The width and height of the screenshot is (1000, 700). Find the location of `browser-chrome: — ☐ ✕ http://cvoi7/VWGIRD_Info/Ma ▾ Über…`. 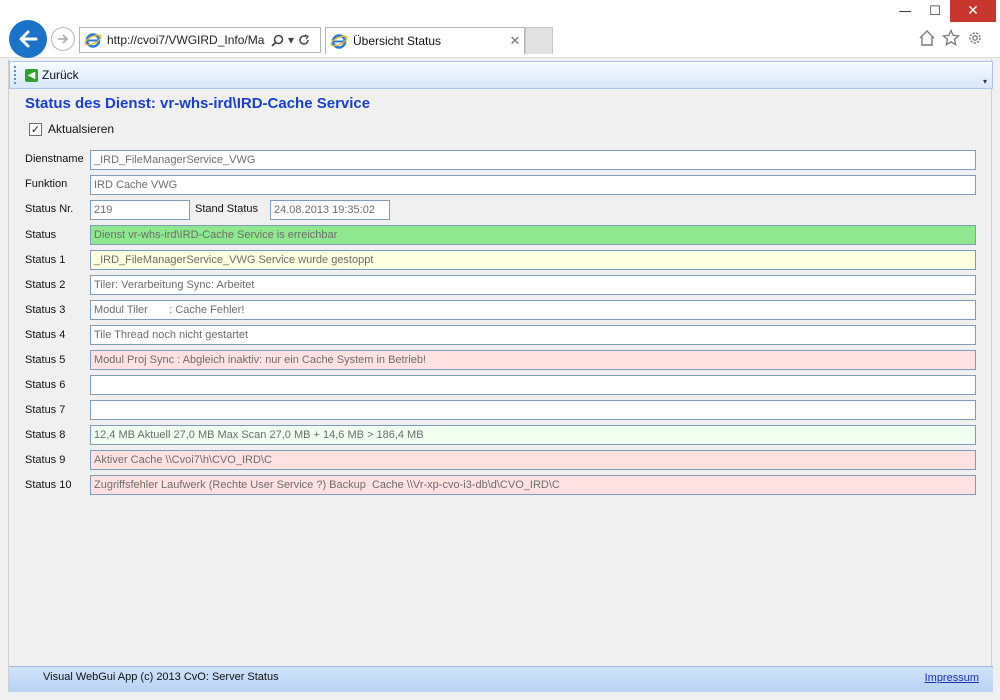

browser-chrome: — ☐ ✕ http://cvoi7/VWGIRD_Info/Ma ▾ Über… is located at coordinates (500, 29).